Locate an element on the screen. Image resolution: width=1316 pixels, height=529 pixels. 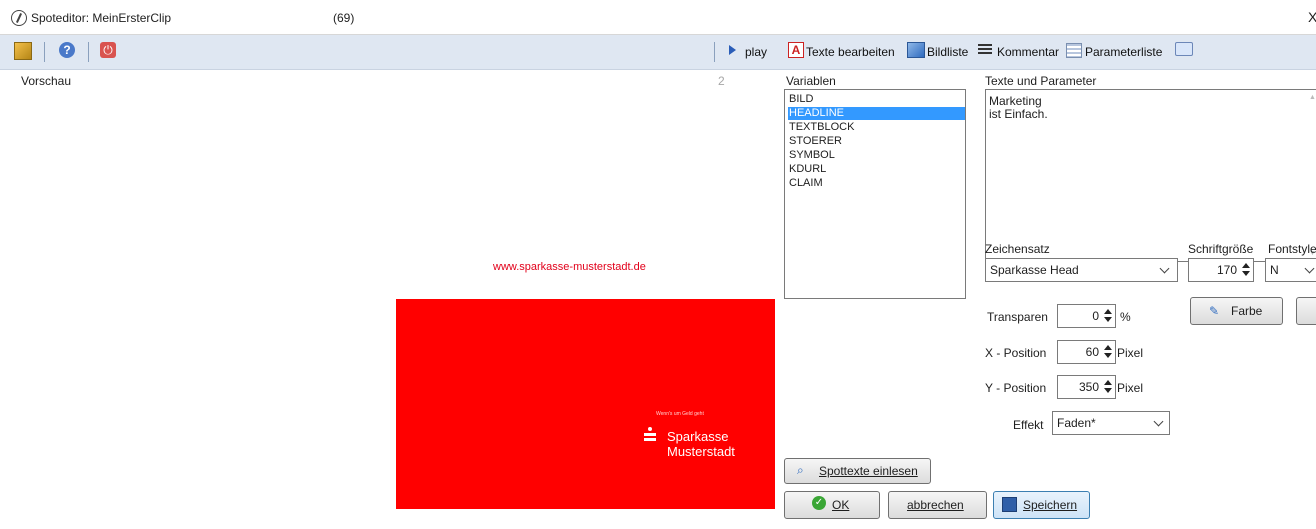
help-icon: ? is located at coordinates (67, 50).